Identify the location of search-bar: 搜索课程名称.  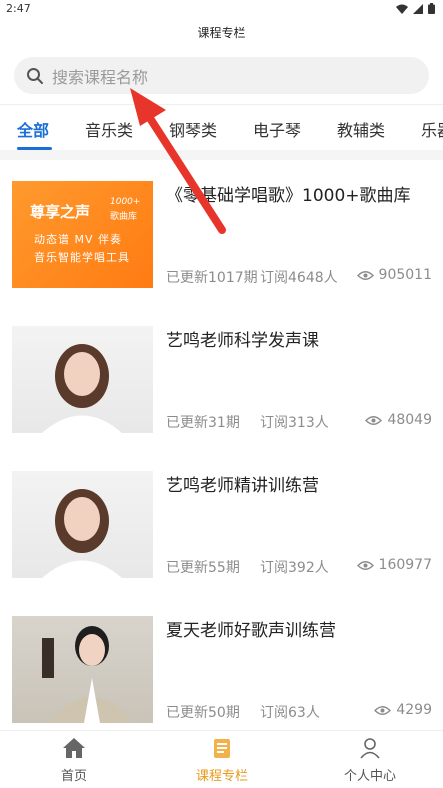
(221, 75).